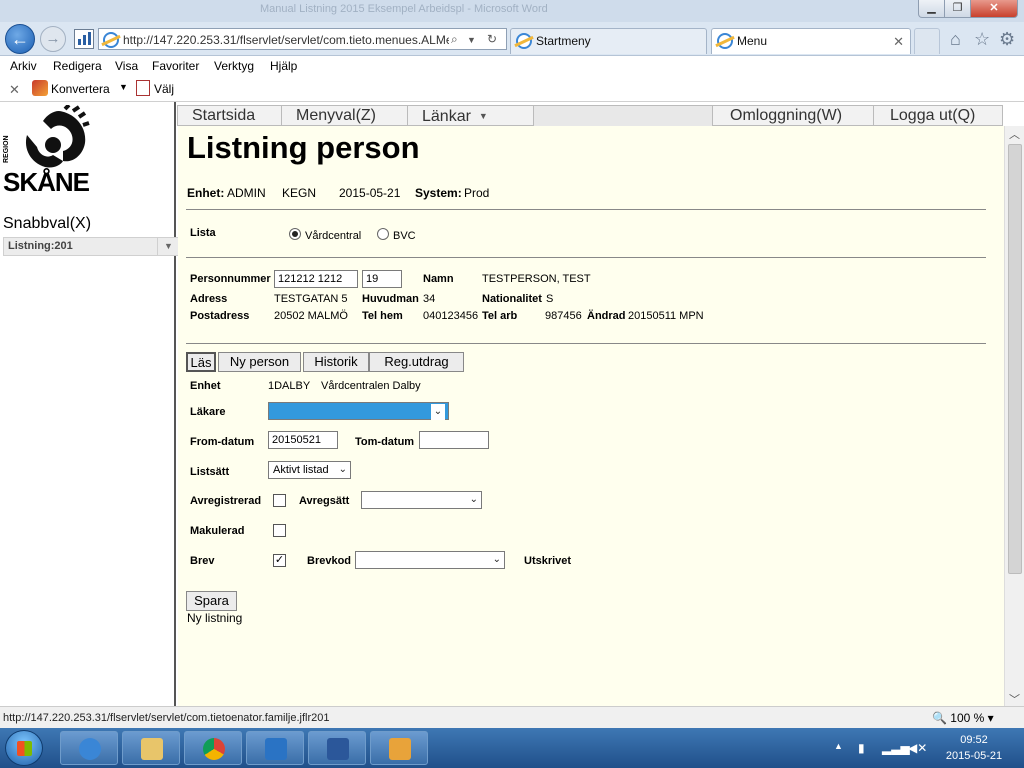  I want to click on ie-icon, so click(111, 40).